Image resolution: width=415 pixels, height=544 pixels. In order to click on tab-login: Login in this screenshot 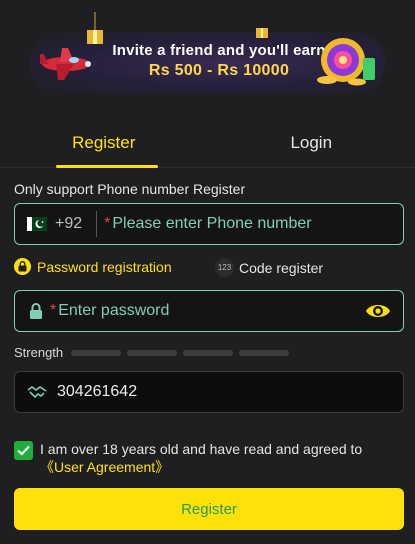, I will do `click(311, 142)`.